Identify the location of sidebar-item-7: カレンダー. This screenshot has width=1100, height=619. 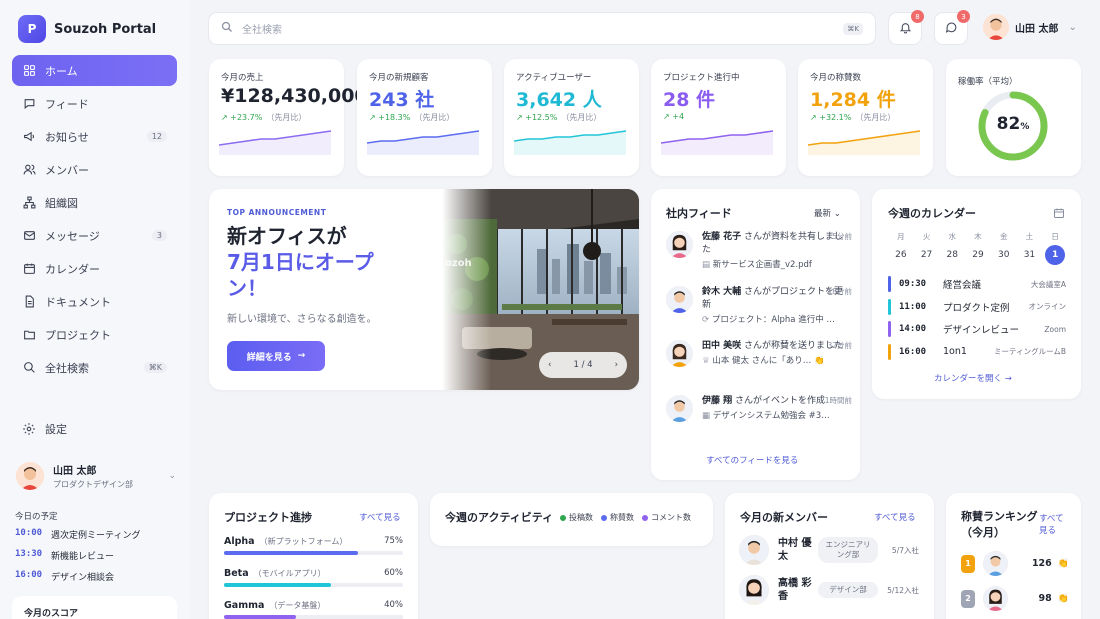
(94, 268).